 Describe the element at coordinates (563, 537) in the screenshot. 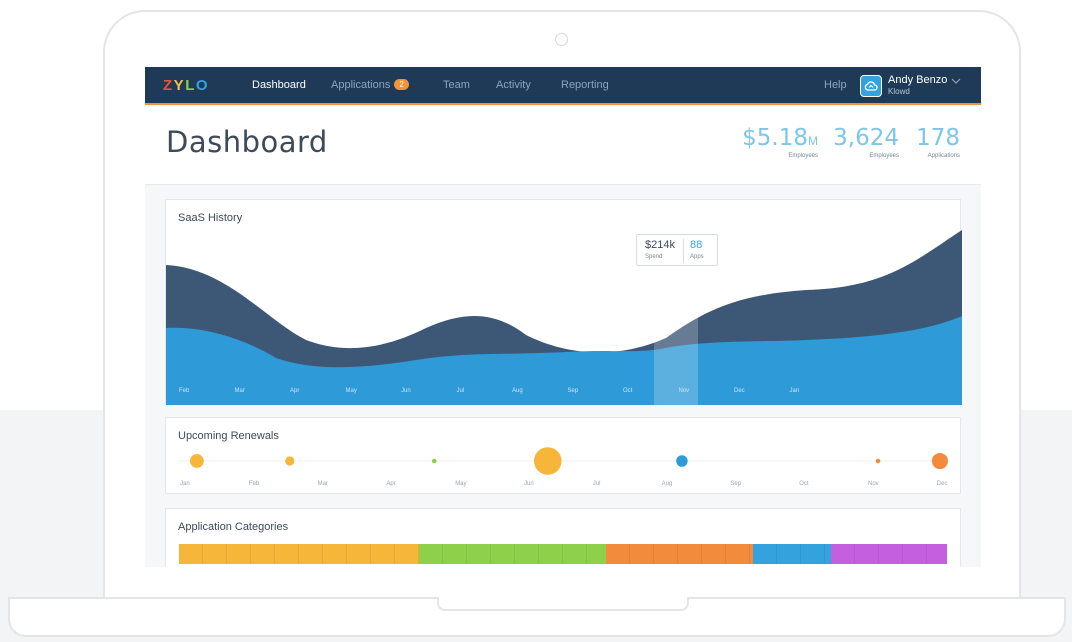

I see `application-categories-card: Application Categories` at that location.